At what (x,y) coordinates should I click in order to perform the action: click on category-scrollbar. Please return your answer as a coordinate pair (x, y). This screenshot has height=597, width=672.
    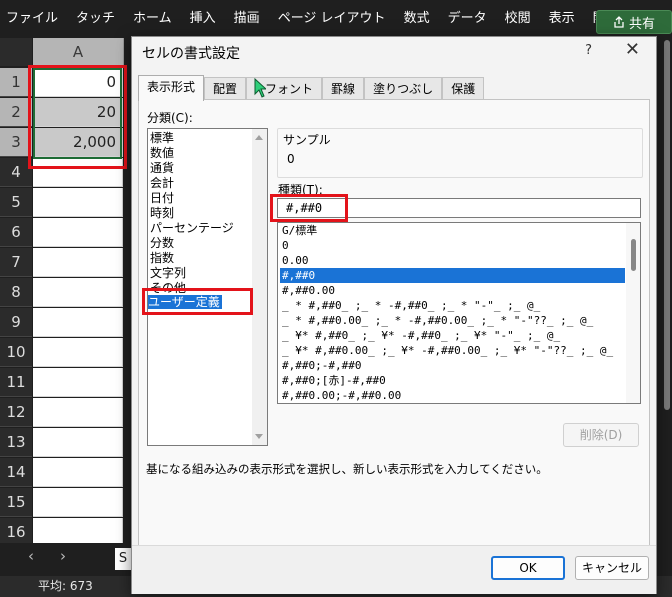
    Looking at the image, I should click on (259, 287).